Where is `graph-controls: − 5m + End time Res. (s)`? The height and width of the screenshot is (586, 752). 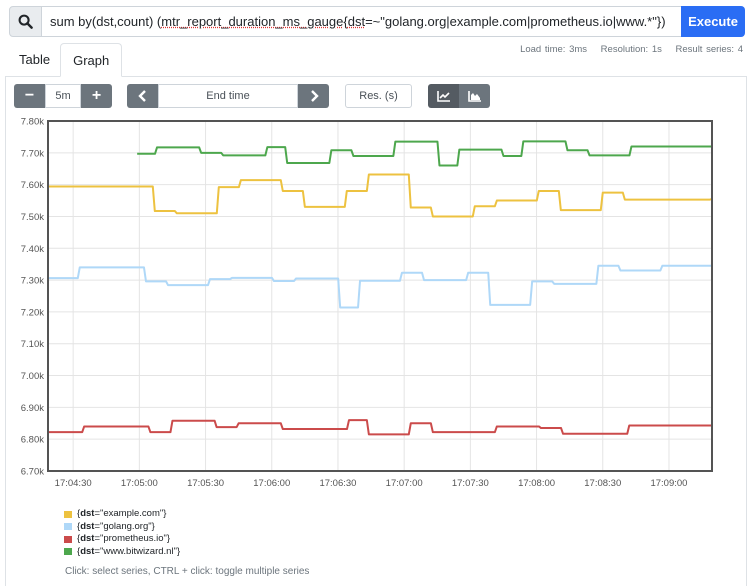
graph-controls: − 5m + End time Res. (s) is located at coordinates (252, 96).